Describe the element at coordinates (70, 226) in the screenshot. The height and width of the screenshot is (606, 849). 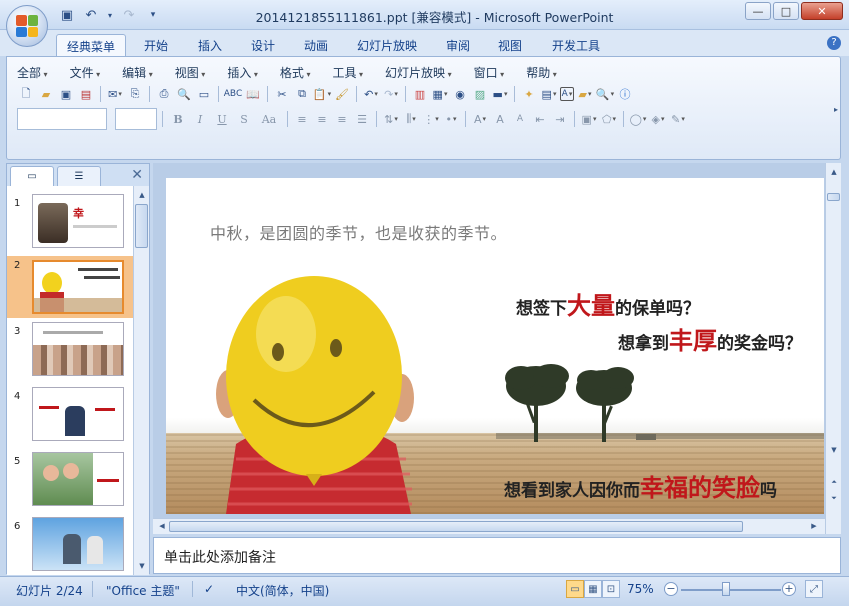
I see `slide-thumbnail: 1 幸` at that location.